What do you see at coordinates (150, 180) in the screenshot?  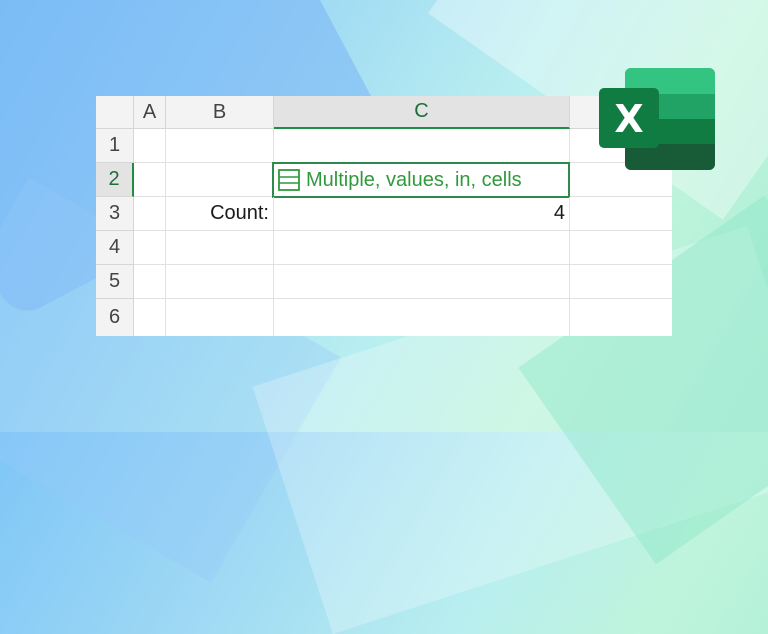 I see `cell-a2` at bounding box center [150, 180].